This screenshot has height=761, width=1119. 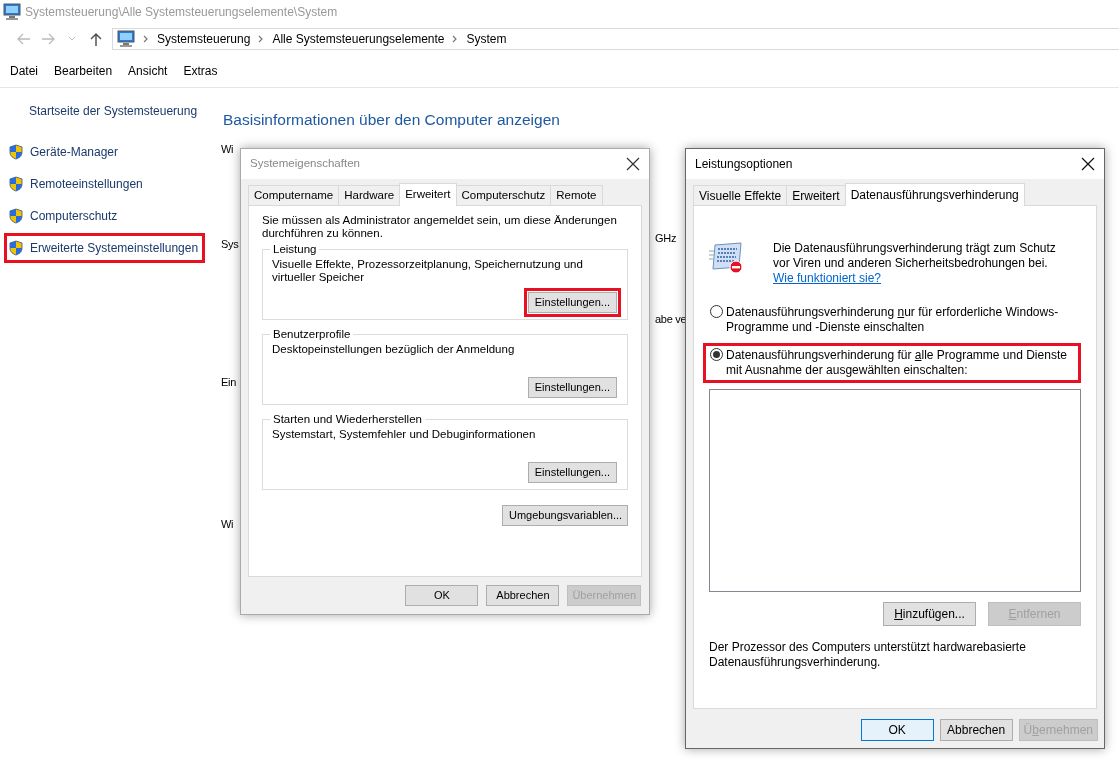 I want to click on status-text: Der Prozessor des Computers unterstützt hardwarebasierte Datenausführungsverhinderung., so click(x=868, y=655).